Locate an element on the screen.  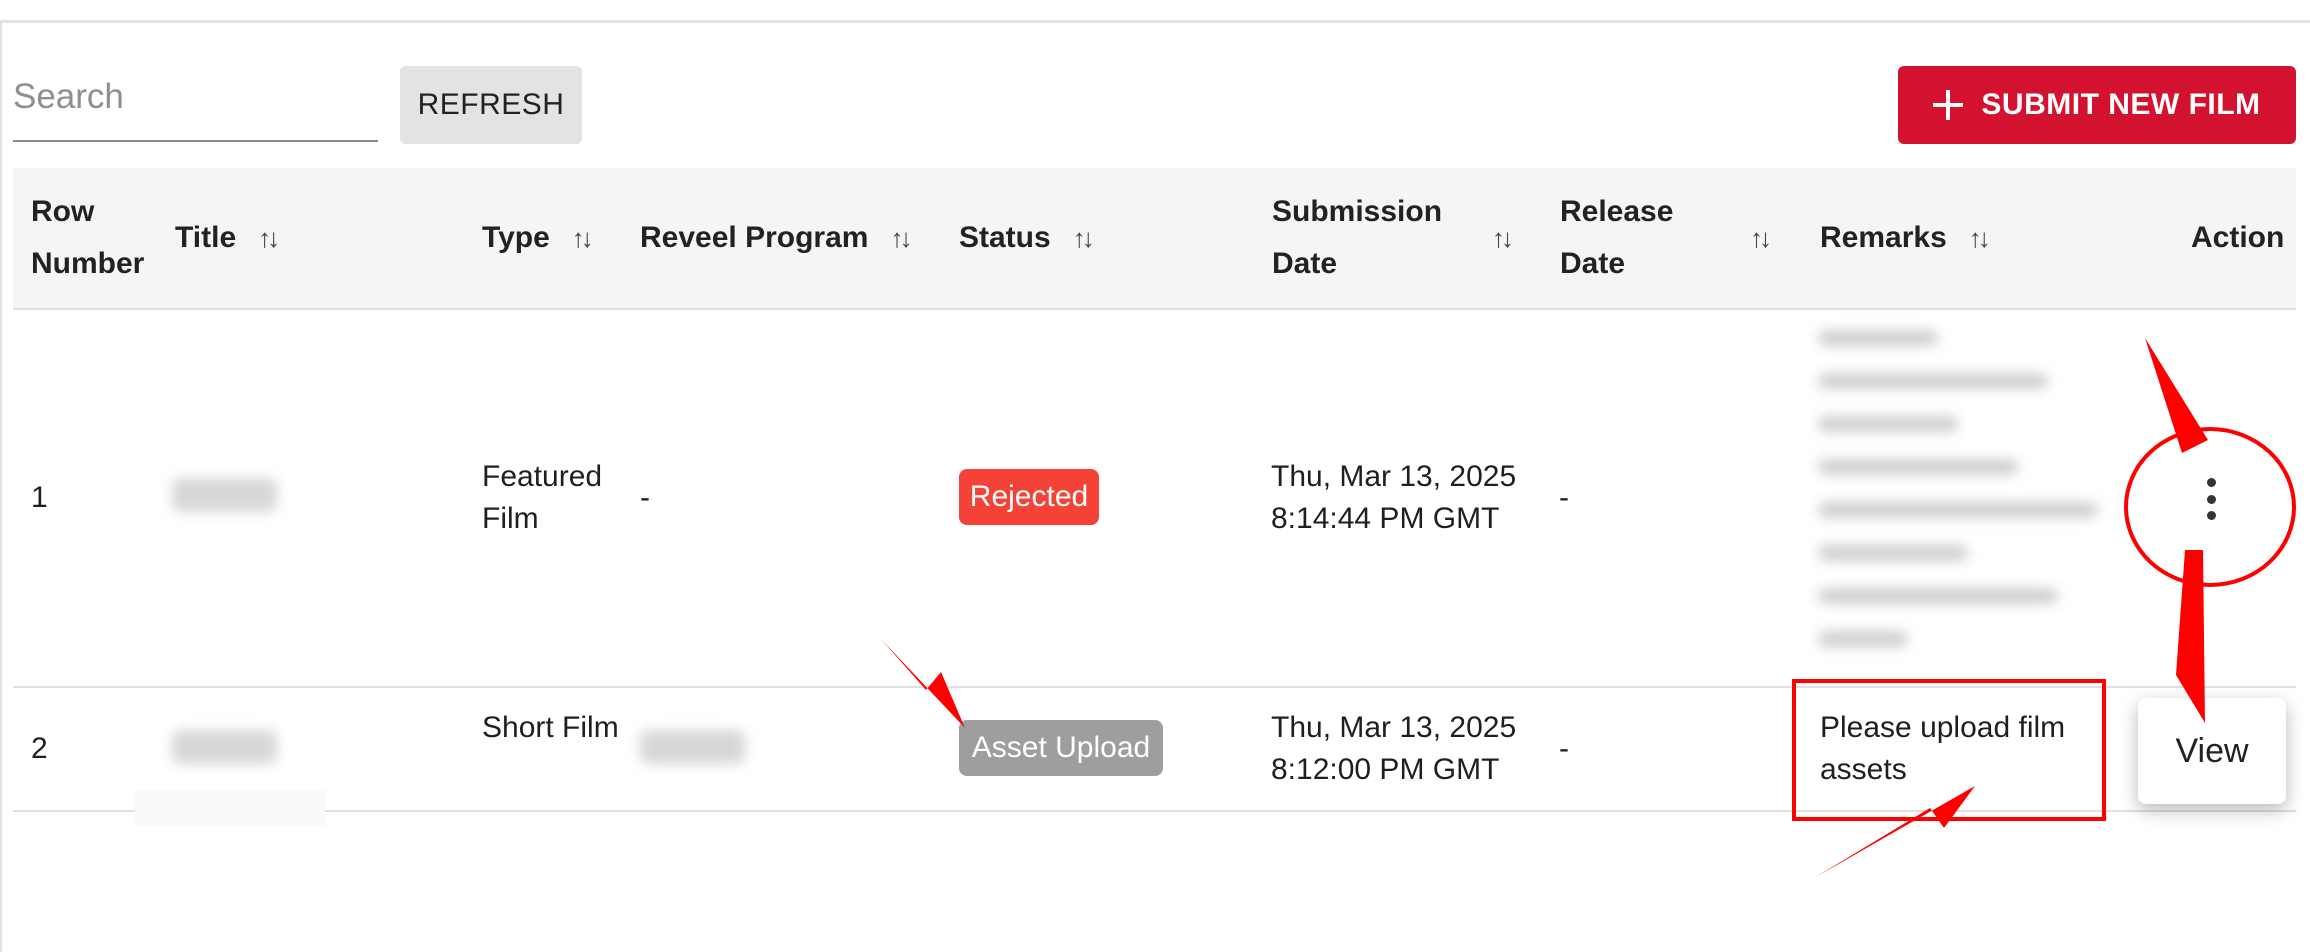
submit-new-film-button: SUBMIT NEW FILM is located at coordinates (2097, 105).